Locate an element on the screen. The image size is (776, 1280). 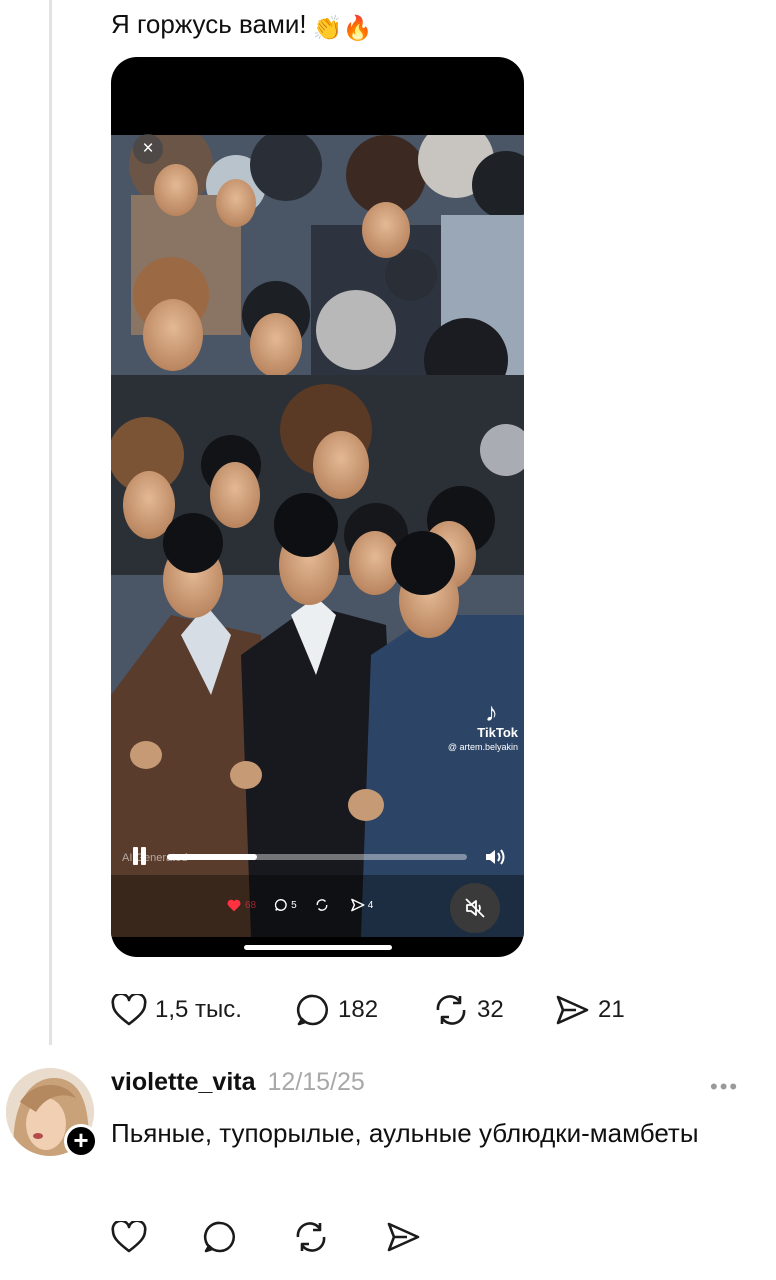
comment-button: 182 is located at coordinates (364, 1010).